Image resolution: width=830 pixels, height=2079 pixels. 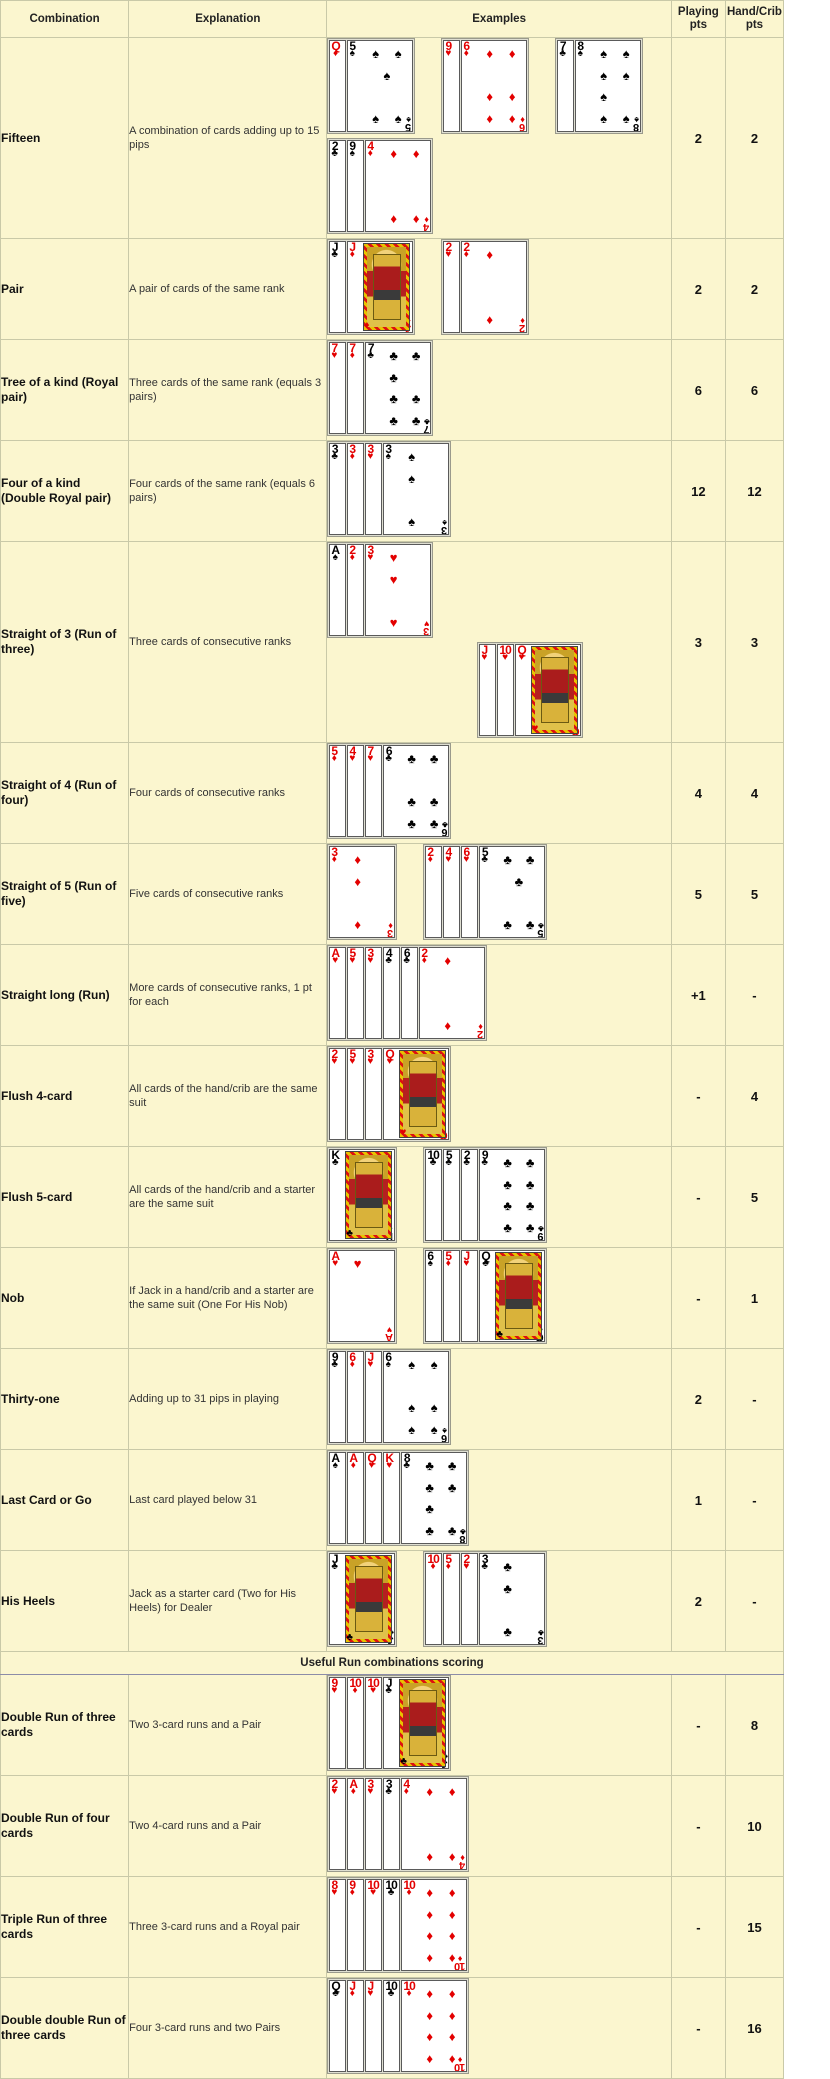 What do you see at coordinates (754, 390) in the screenshot?
I see `cell-hand-crib-pts: 6` at bounding box center [754, 390].